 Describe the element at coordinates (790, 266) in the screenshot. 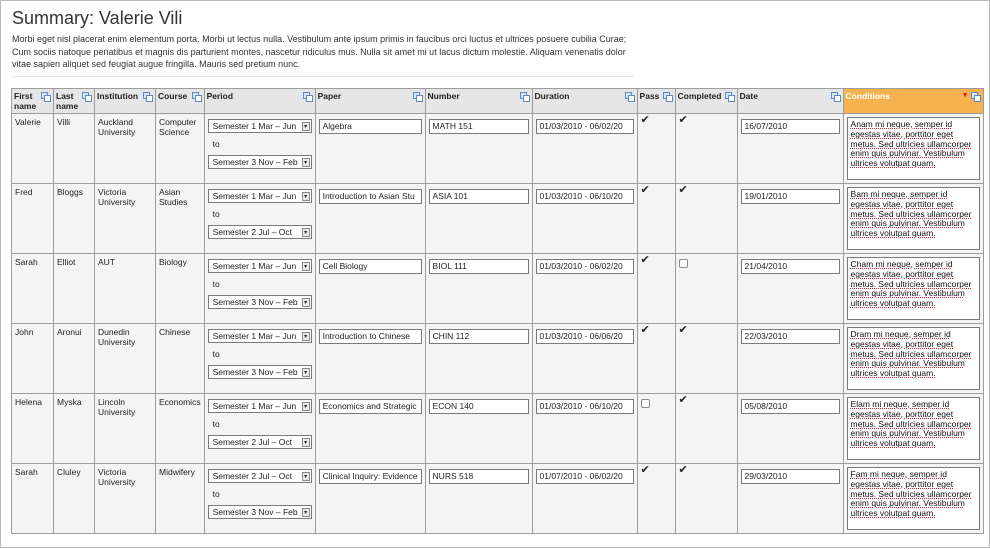

I see `date-input: 21/04/2010` at that location.